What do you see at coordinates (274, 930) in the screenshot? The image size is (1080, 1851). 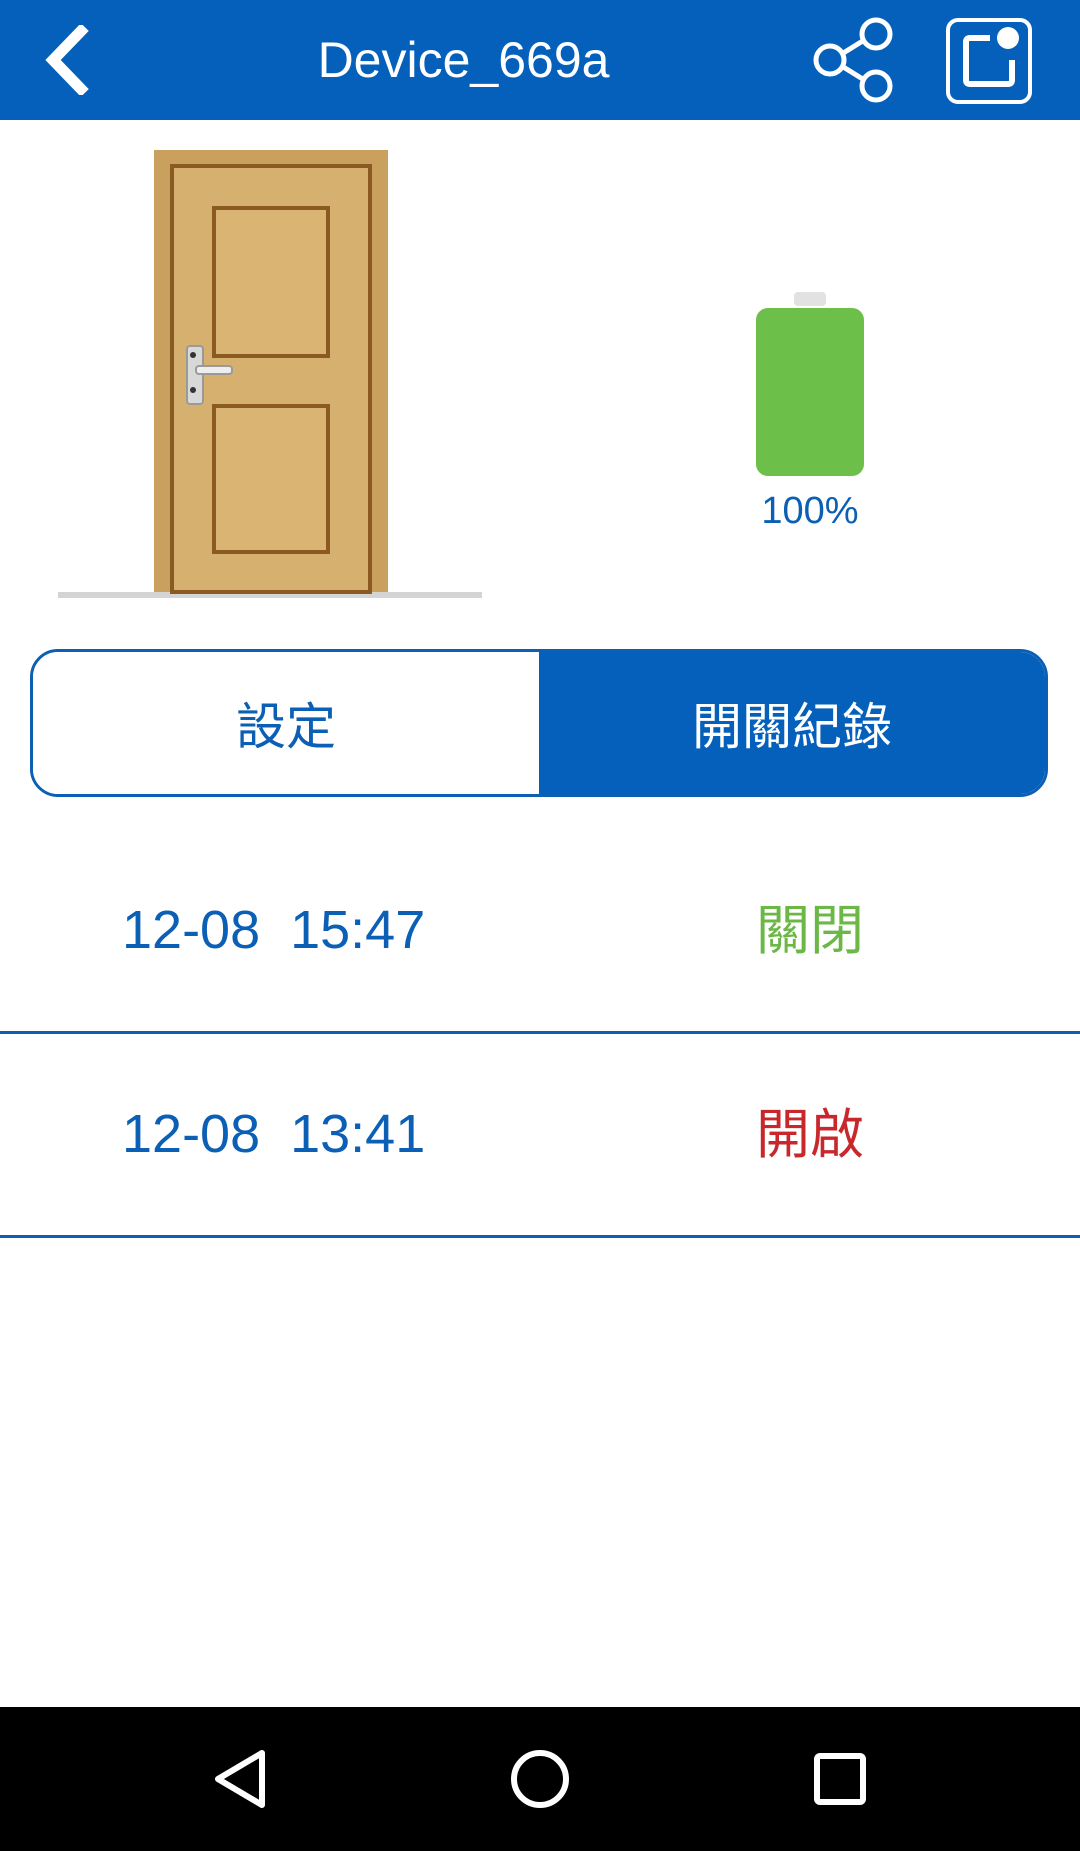 I see `record-time: 12-08 15:47` at bounding box center [274, 930].